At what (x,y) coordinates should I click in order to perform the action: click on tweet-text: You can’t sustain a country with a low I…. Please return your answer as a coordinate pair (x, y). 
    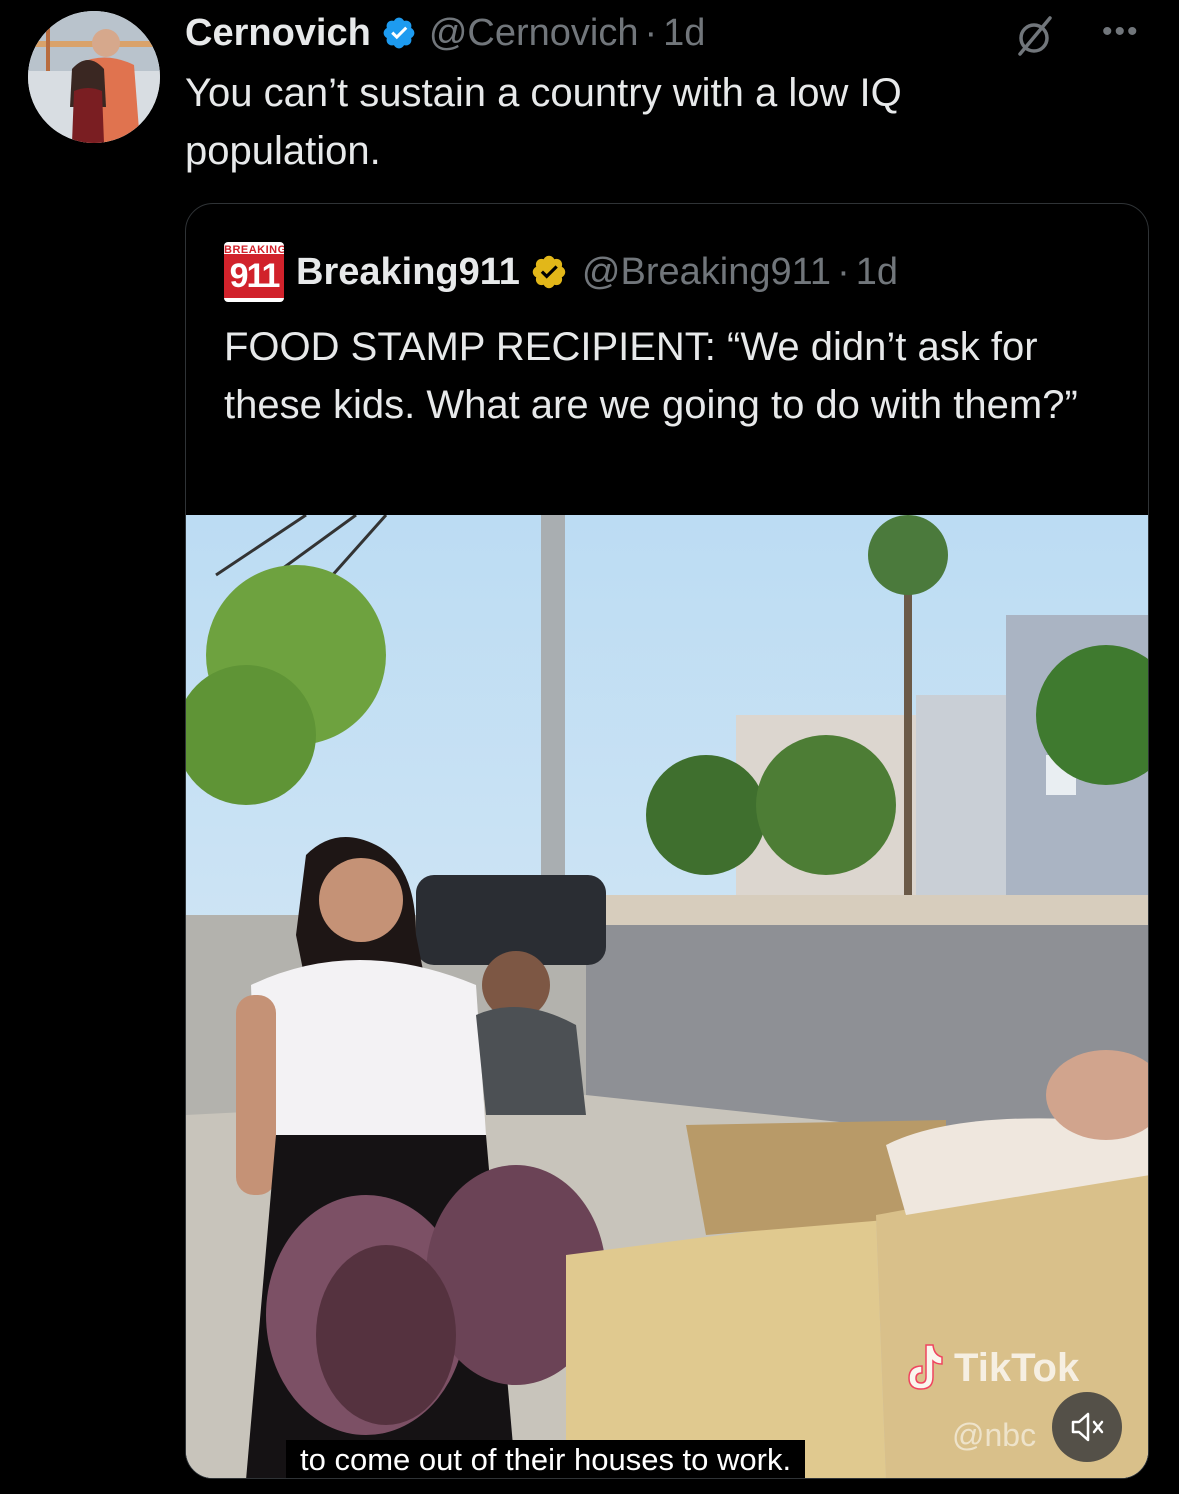
    Looking at the image, I should click on (543, 122).